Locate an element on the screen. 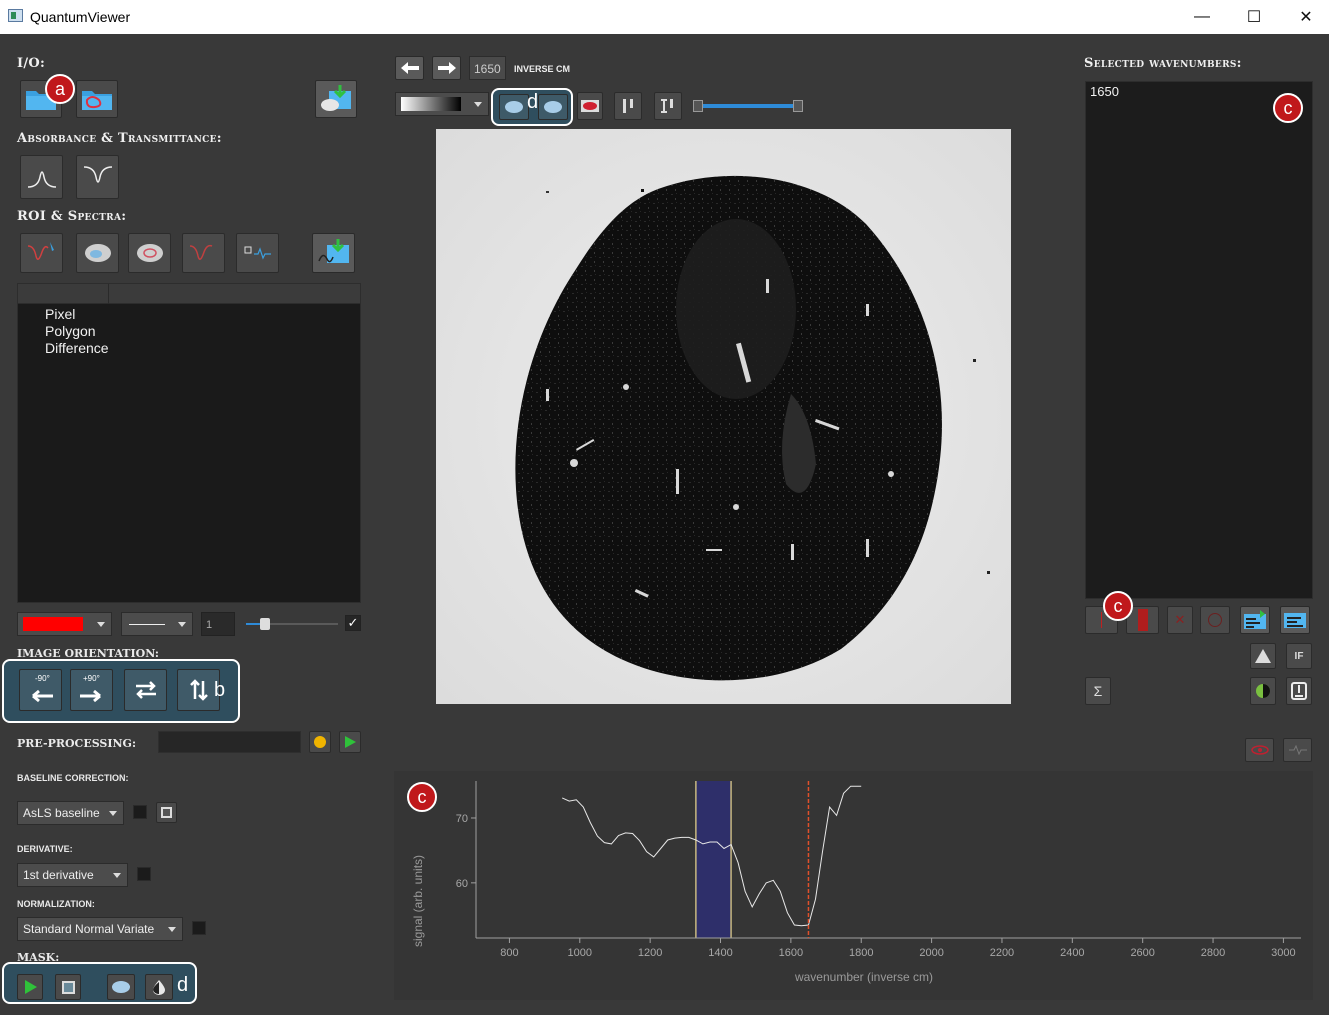  open-roi-folder-button is located at coordinates (97, 99).